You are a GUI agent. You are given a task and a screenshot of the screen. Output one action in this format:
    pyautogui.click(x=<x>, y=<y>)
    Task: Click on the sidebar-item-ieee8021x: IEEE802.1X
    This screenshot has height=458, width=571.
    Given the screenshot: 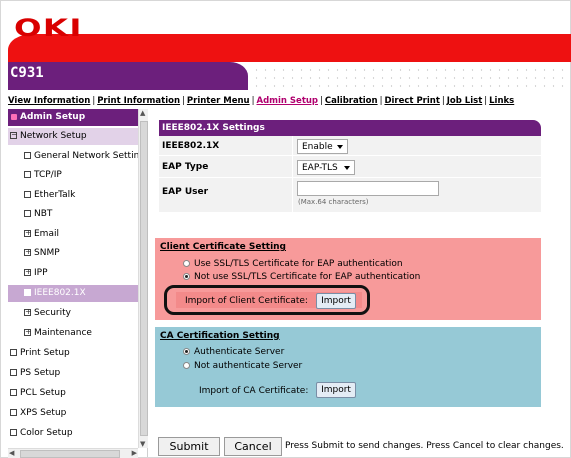 What is the action you would take?
    pyautogui.click(x=73, y=293)
    